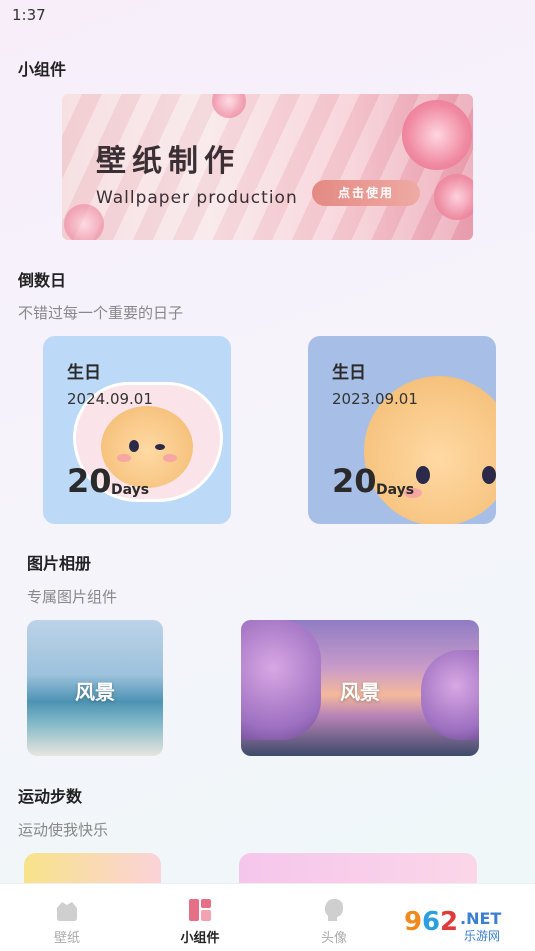 The image size is (535, 951). Describe the element at coordinates (42, 69) in the screenshot. I see `widgets-title: 小组件` at that location.